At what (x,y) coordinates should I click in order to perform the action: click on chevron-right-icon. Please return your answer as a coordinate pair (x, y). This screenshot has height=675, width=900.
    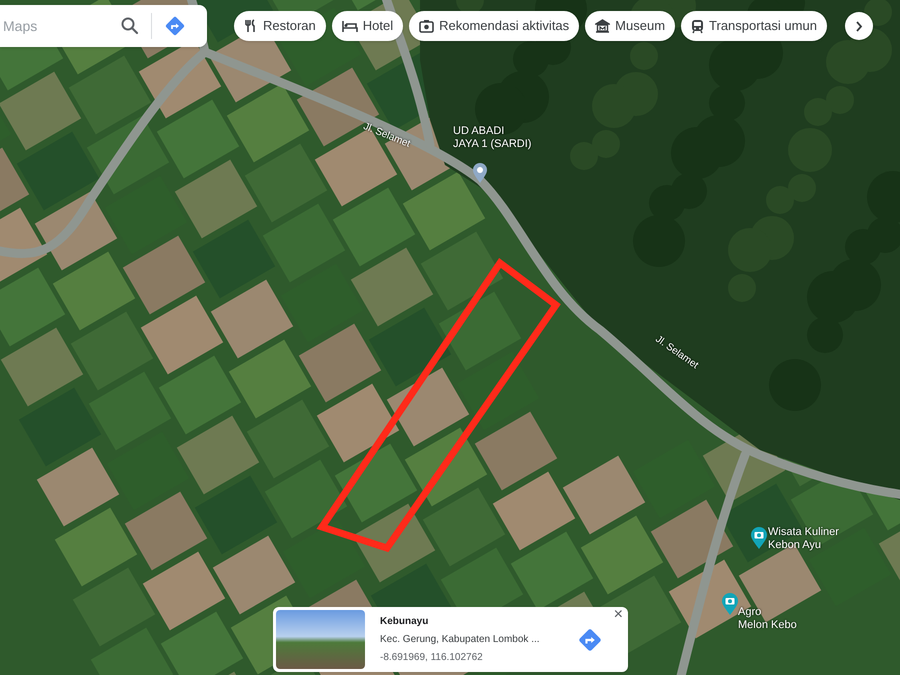
    Looking at the image, I should click on (859, 26).